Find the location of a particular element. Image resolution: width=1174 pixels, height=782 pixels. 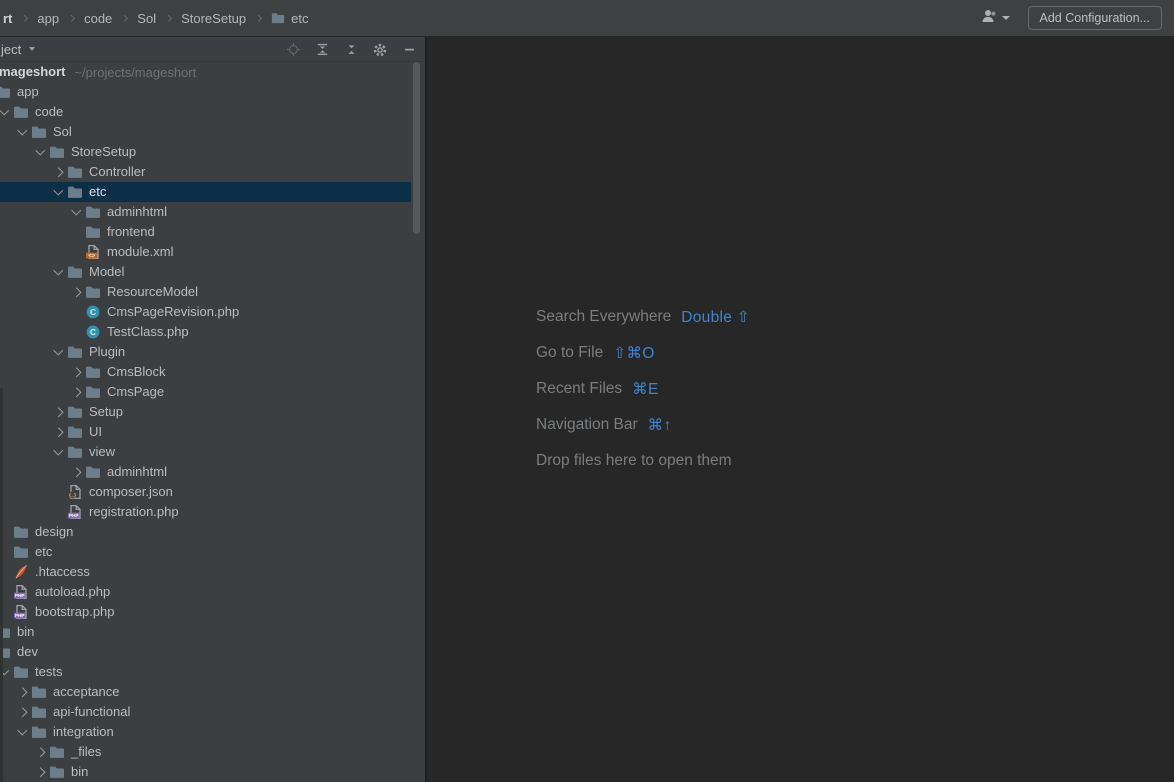

breadcrumb-item: StoreSetup is located at coordinates (213, 18).